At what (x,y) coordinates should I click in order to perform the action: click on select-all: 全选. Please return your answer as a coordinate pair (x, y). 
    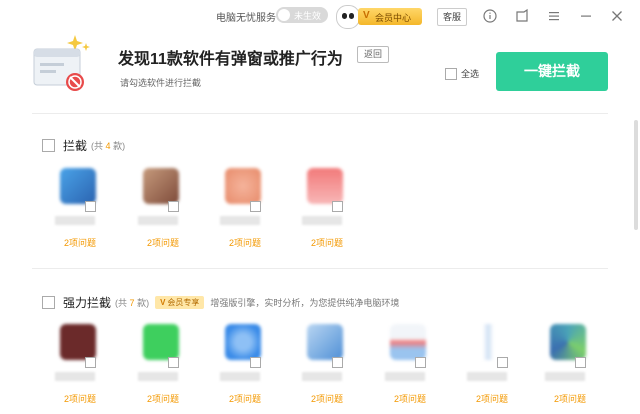
    Looking at the image, I should click on (462, 74).